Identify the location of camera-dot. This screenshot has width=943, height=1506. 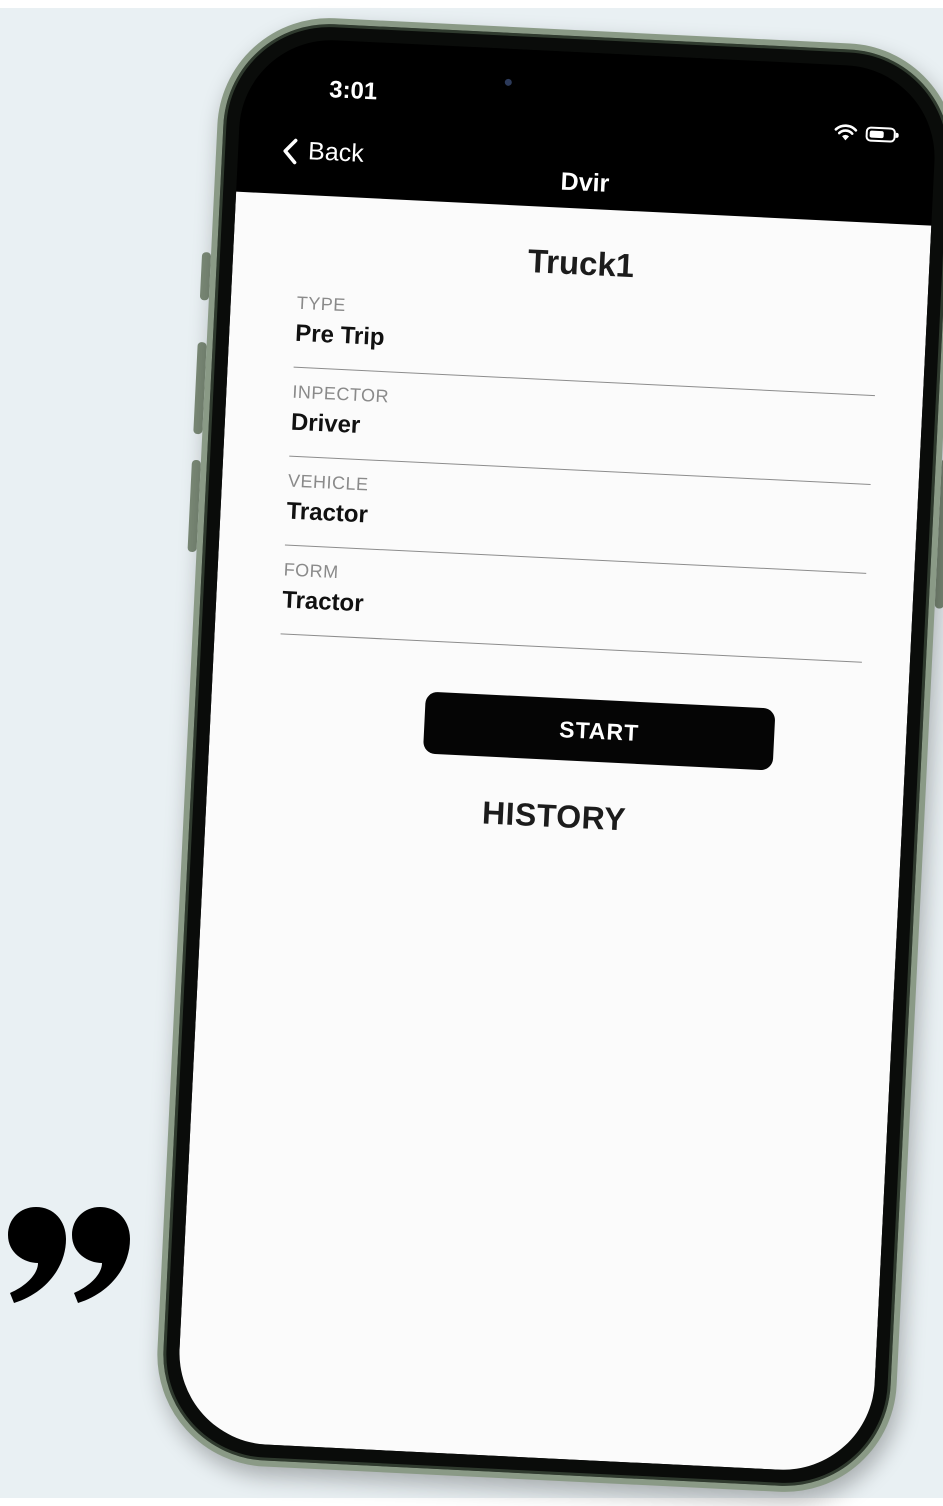
(508, 82).